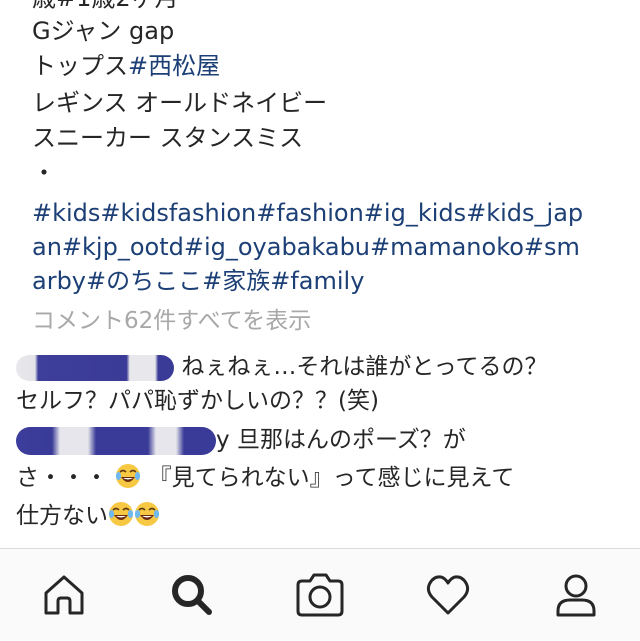  What do you see at coordinates (321, 514) in the screenshot?
I see `comment-line: 仕方ない` at bounding box center [321, 514].